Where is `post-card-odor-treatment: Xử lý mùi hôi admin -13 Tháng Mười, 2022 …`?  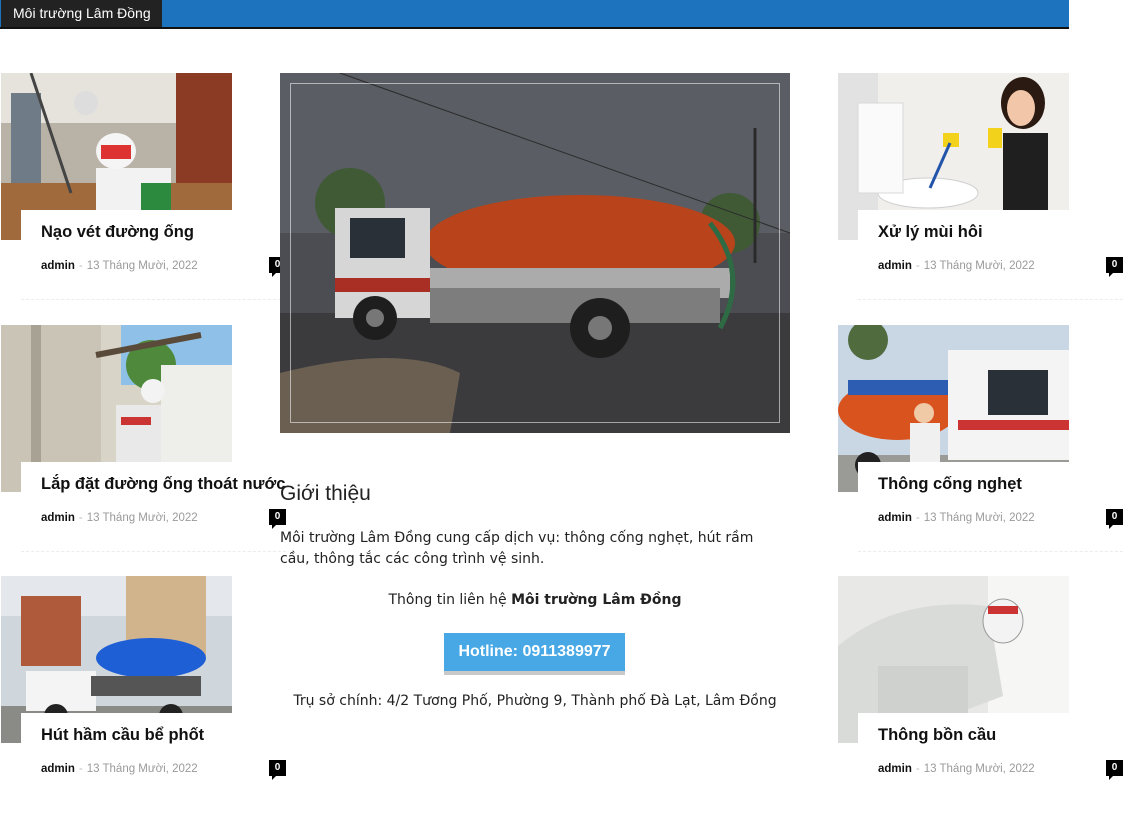 post-card-odor-treatment: Xử lý mùi hôi admin -13 Tháng Mười, 2022 … is located at coordinates (983, 188).